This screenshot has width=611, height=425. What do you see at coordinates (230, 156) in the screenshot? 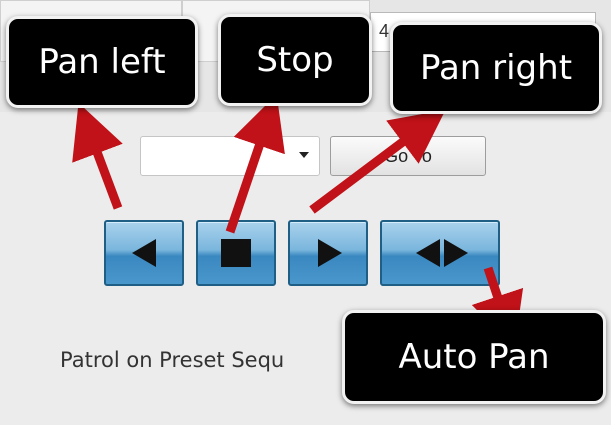
I see `preset-select` at bounding box center [230, 156].